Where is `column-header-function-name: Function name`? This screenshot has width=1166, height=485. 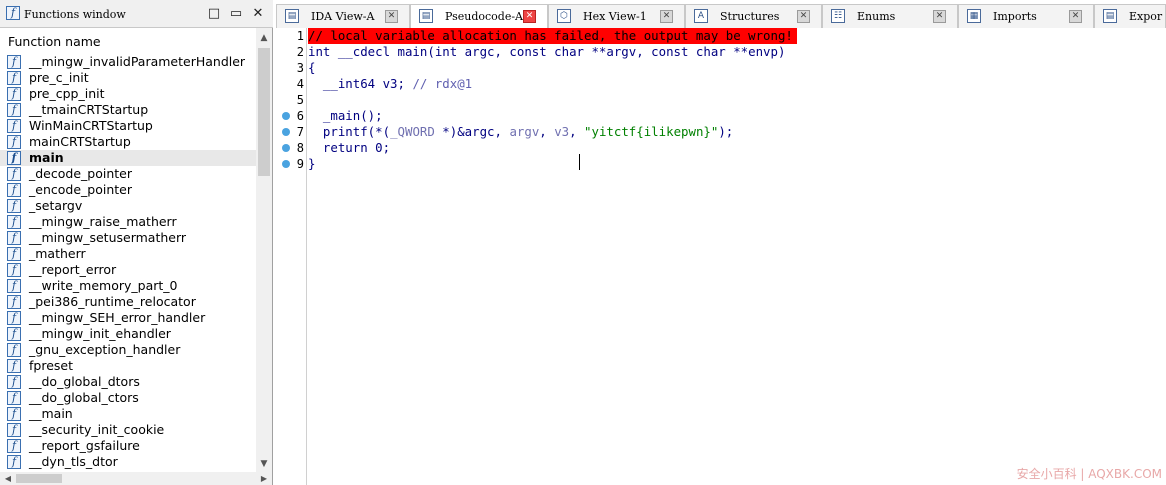 column-header-function-name: Function name is located at coordinates (128, 41).